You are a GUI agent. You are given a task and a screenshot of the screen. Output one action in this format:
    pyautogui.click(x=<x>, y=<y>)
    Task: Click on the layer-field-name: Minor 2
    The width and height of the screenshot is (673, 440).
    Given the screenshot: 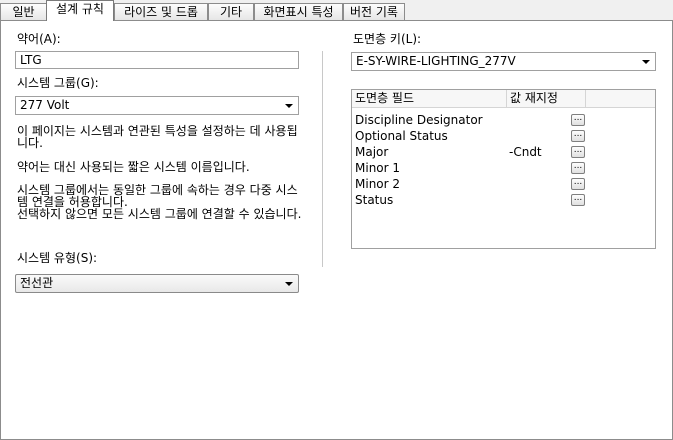 What is the action you would take?
    pyautogui.click(x=378, y=184)
    